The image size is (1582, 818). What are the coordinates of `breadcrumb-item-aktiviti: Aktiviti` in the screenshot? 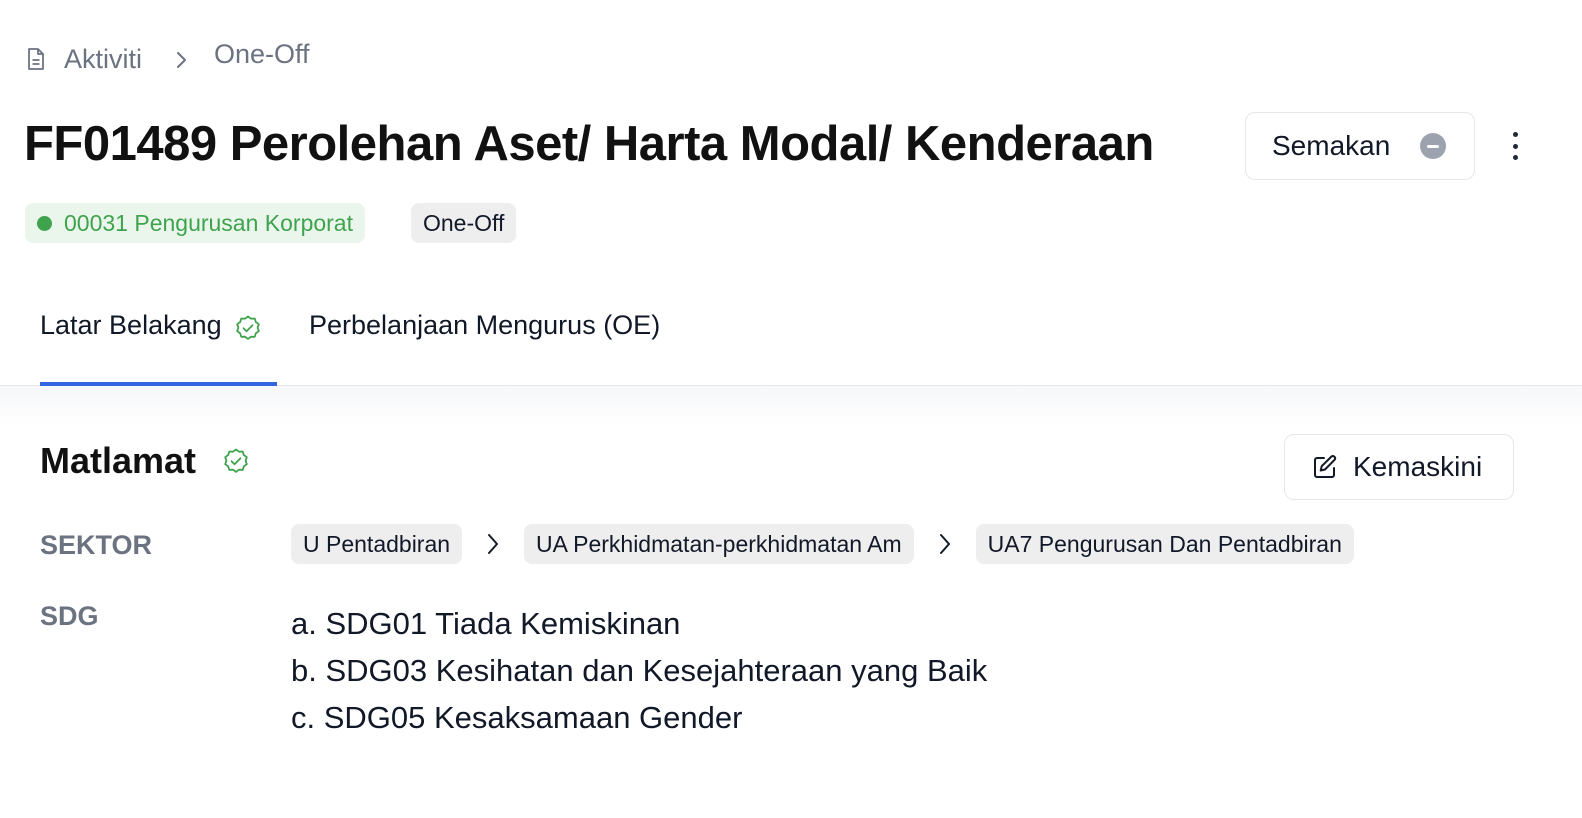 It's located at (103, 59).